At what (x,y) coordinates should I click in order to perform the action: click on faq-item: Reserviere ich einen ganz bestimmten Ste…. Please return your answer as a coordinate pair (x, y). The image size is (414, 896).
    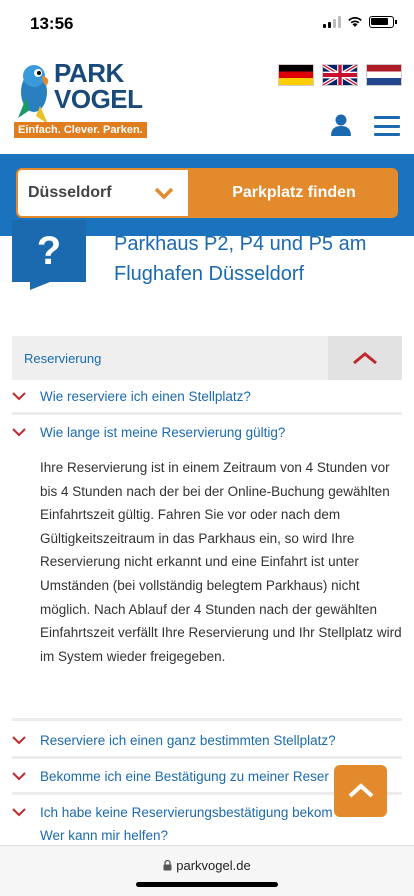
    Looking at the image, I should click on (207, 740).